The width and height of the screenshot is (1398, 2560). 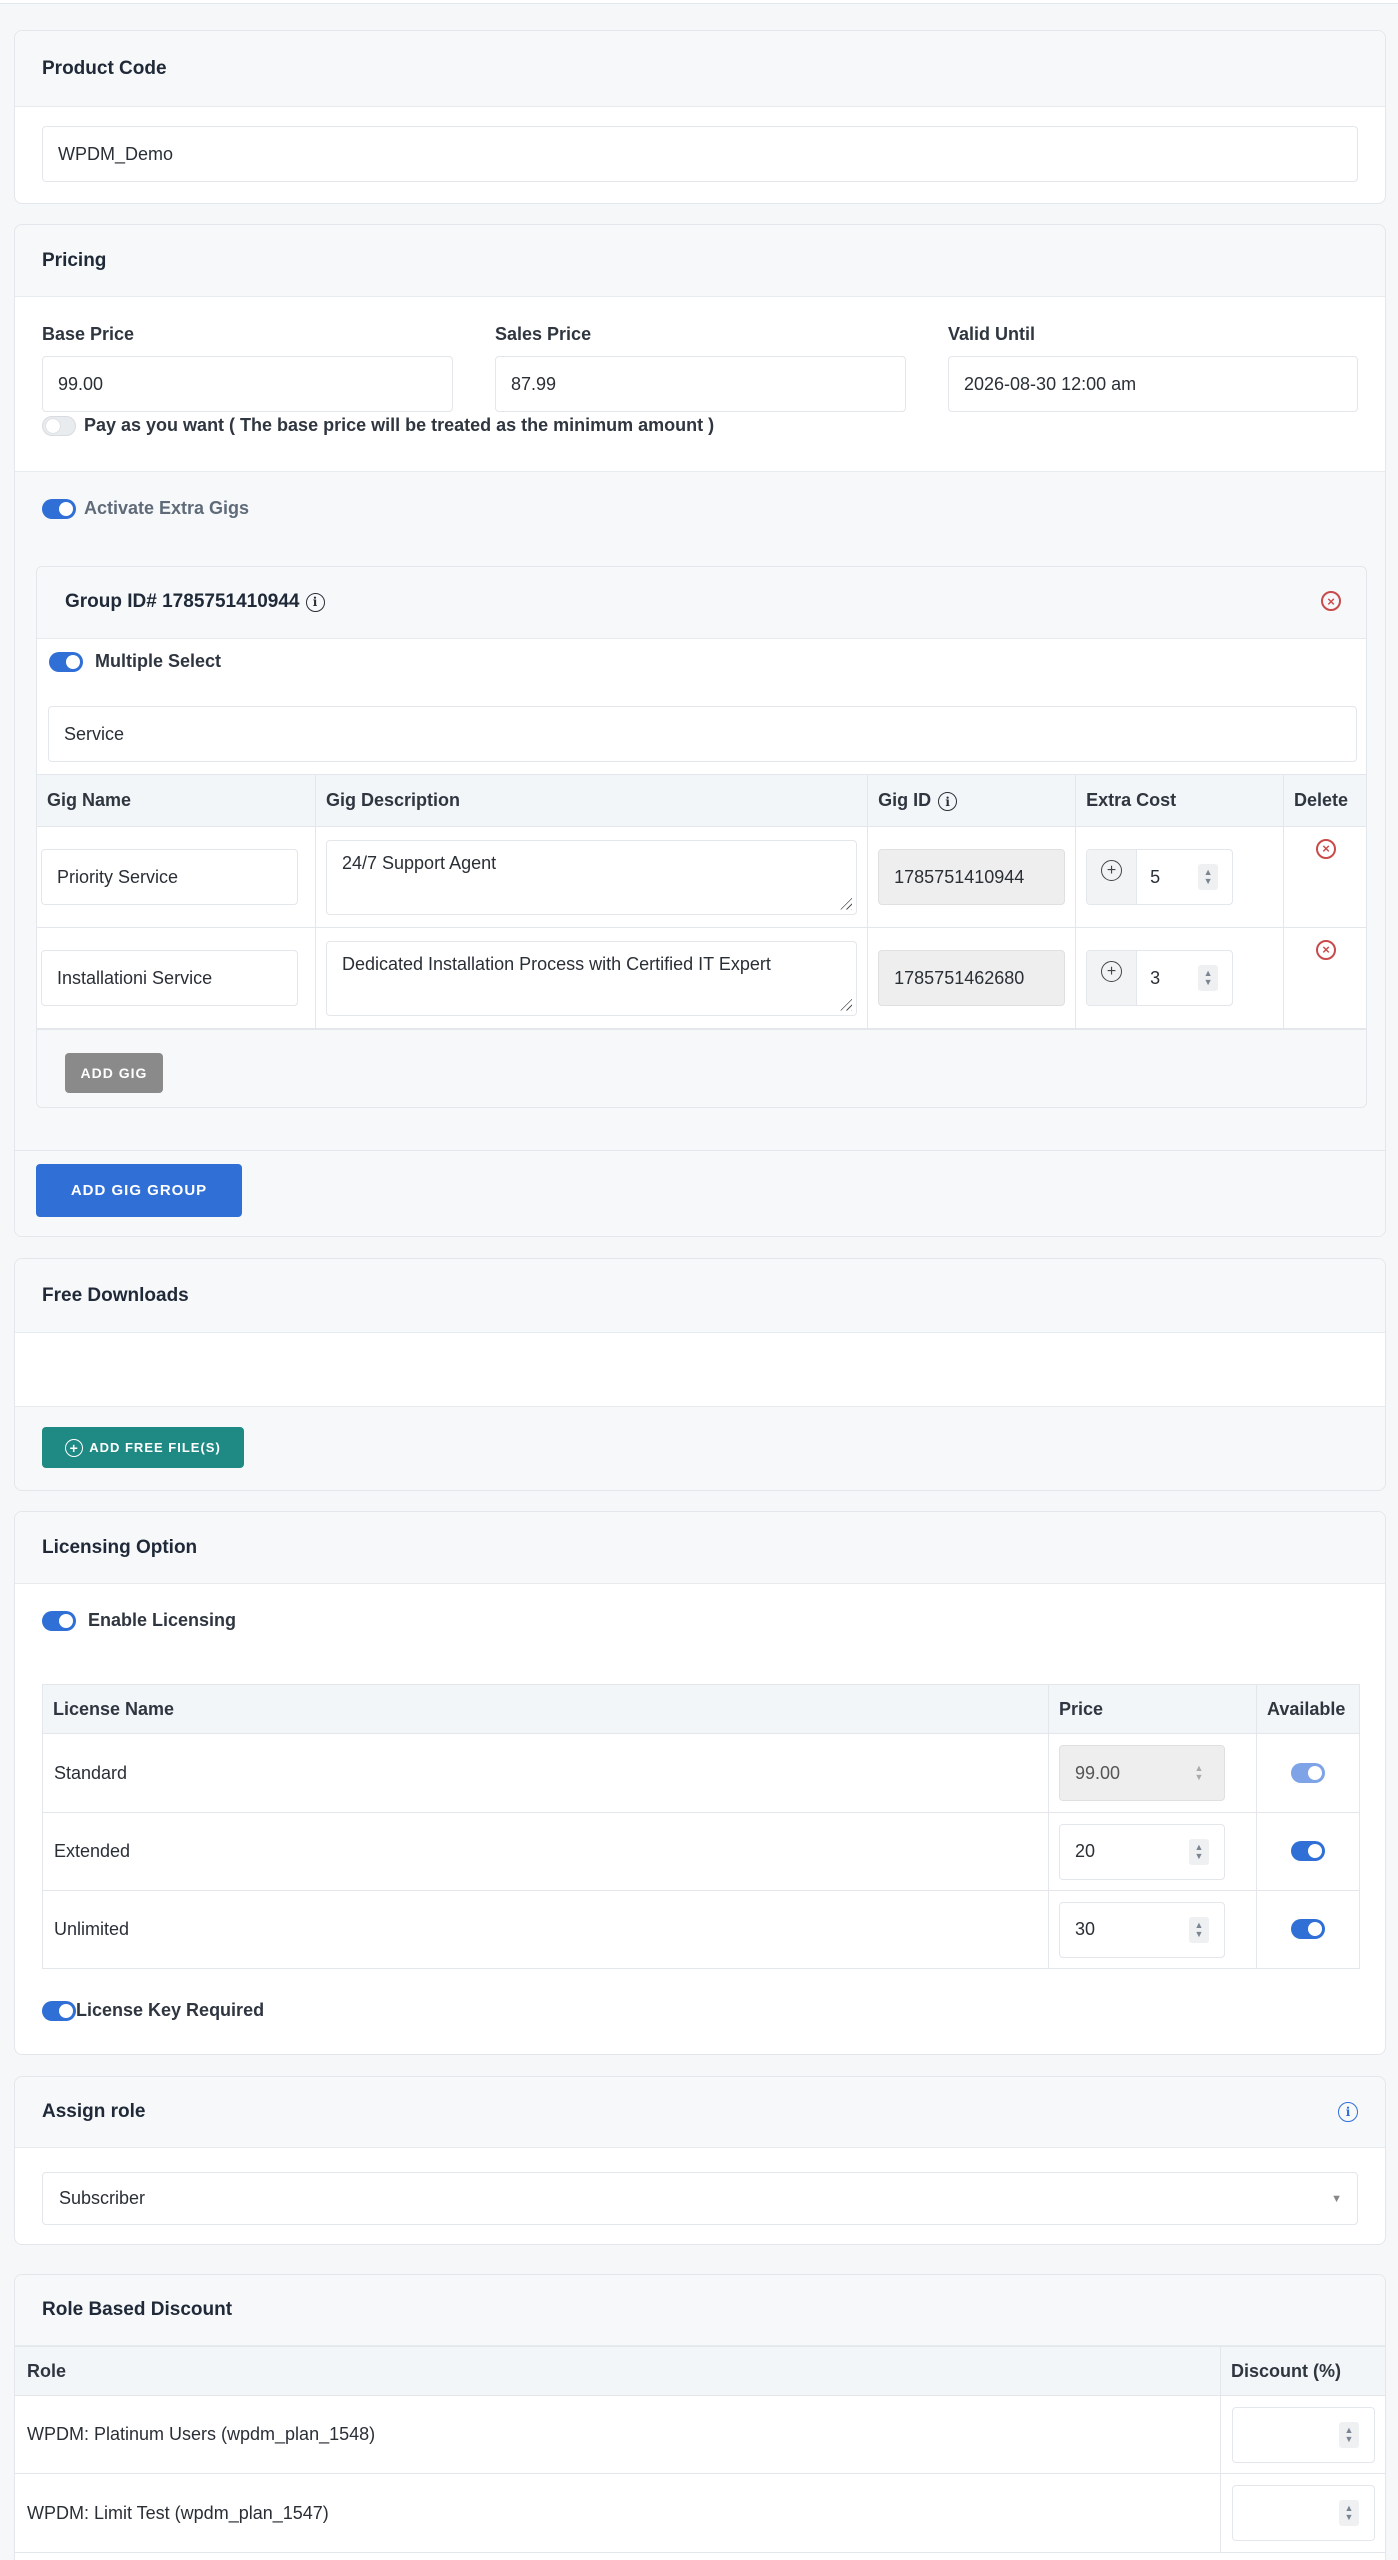 What do you see at coordinates (1155, 977) in the screenshot?
I see `extra-cost-value: 3` at bounding box center [1155, 977].